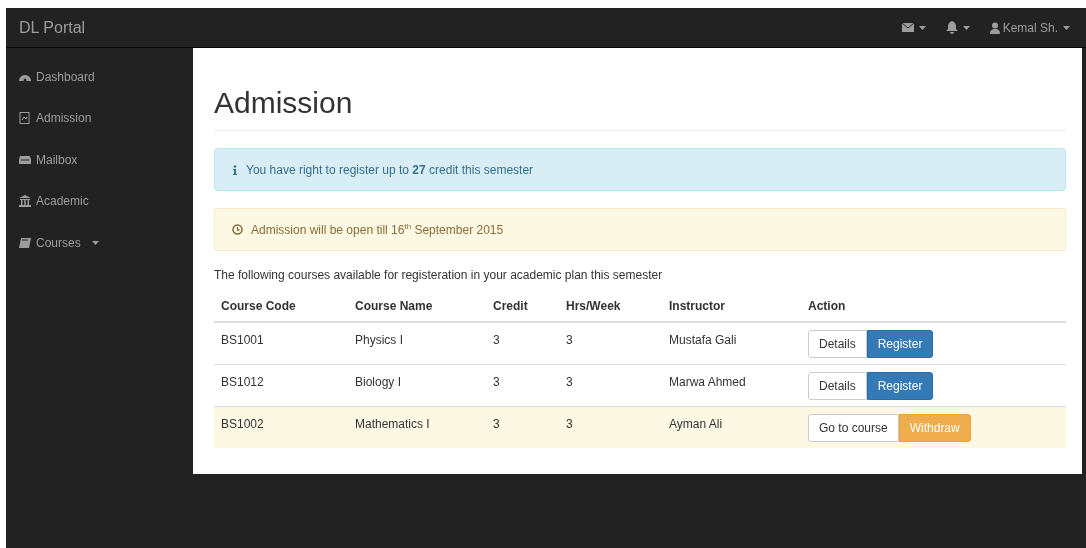 The image size is (1086, 548). What do you see at coordinates (281, 306) in the screenshot?
I see `column-header: Course Code` at bounding box center [281, 306].